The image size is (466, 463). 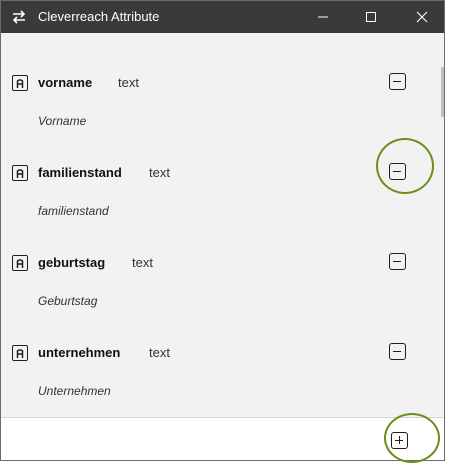 I want to click on add-attribute-button, so click(x=399, y=440).